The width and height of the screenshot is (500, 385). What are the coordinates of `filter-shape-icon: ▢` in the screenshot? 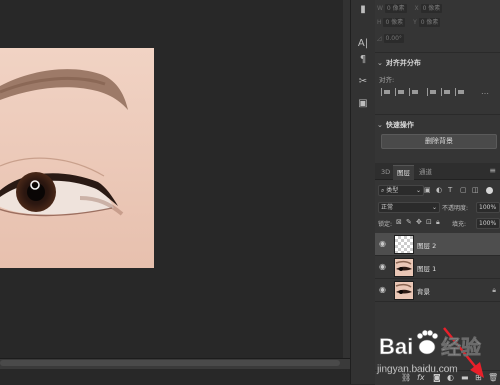 It's located at (463, 190).